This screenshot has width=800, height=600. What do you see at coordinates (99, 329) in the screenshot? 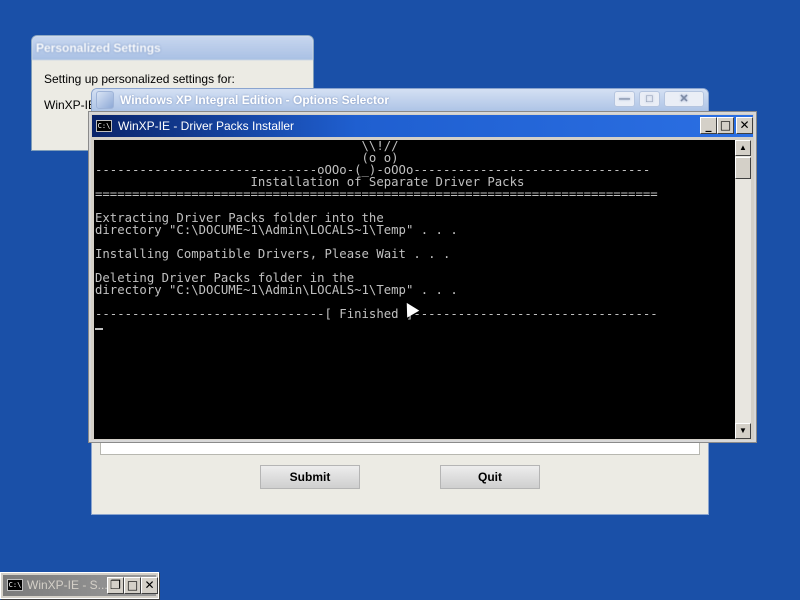
I see `text-cursor` at bounding box center [99, 329].